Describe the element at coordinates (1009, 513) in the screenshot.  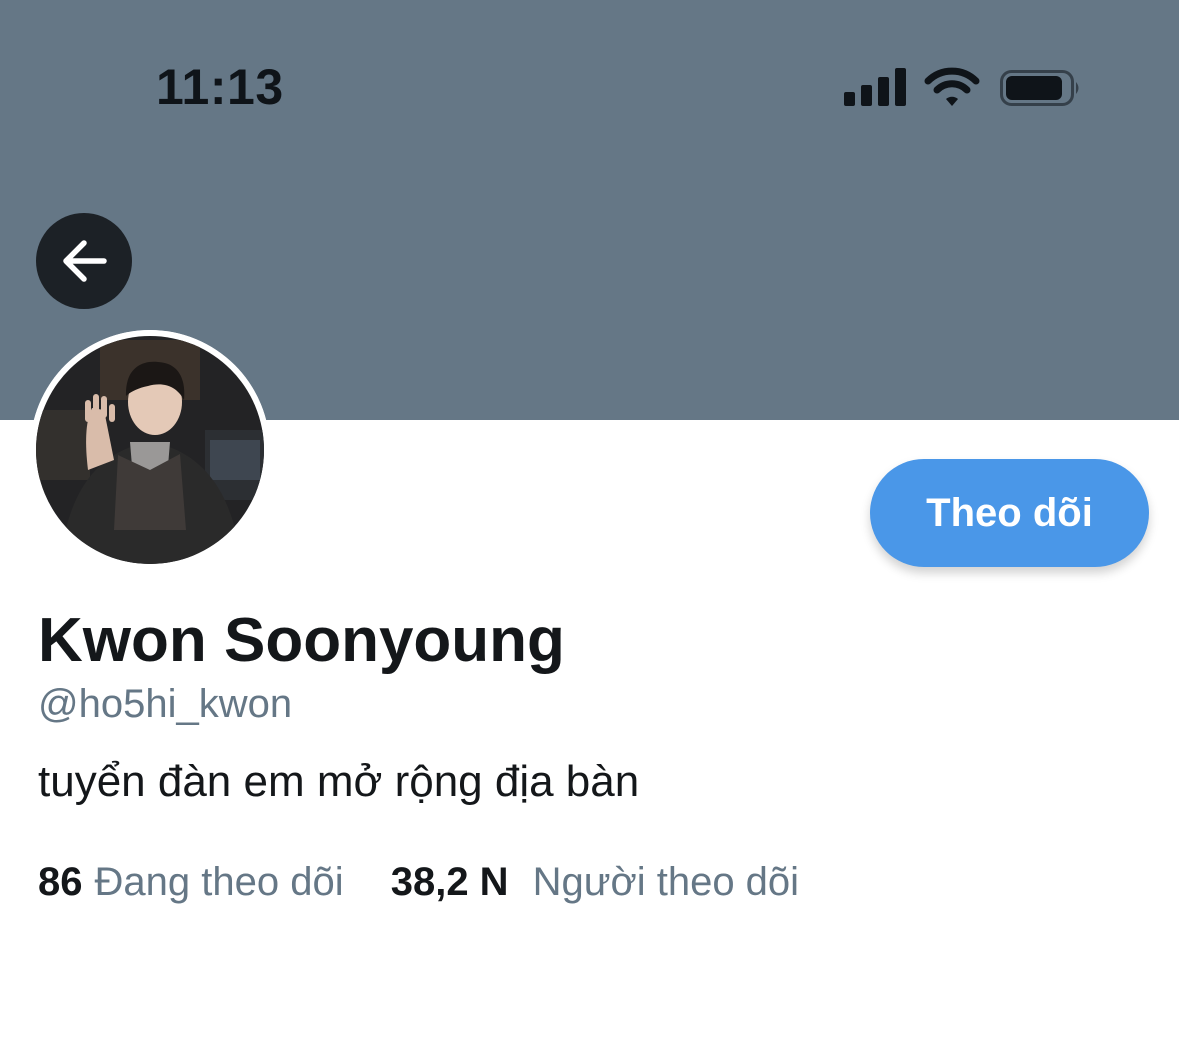
I see `follow-button: Theo dõi` at that location.